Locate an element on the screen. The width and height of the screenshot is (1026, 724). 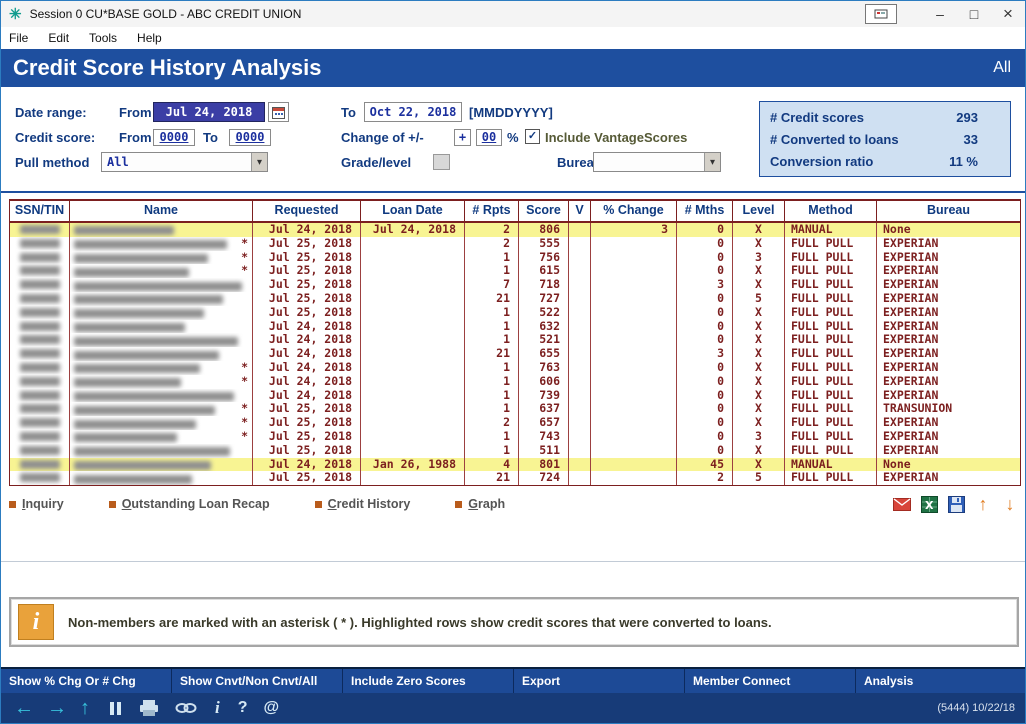
column-header-ssn-tin: SSN/TIN is located at coordinates (40, 211).